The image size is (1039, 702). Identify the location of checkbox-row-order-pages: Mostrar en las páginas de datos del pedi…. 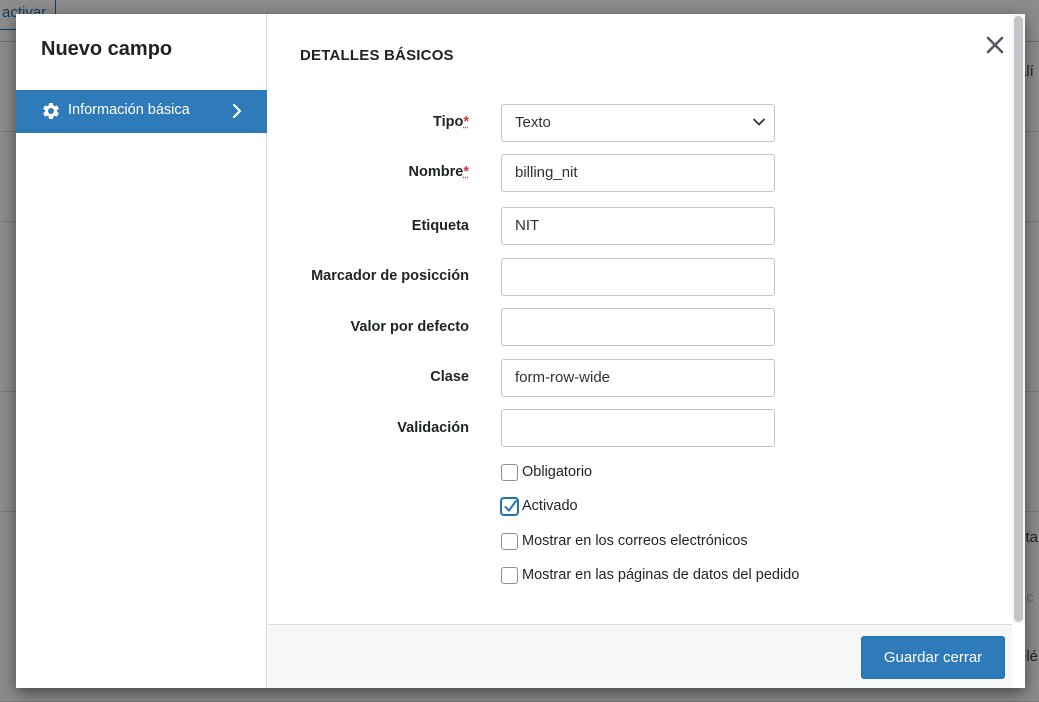
(650, 575).